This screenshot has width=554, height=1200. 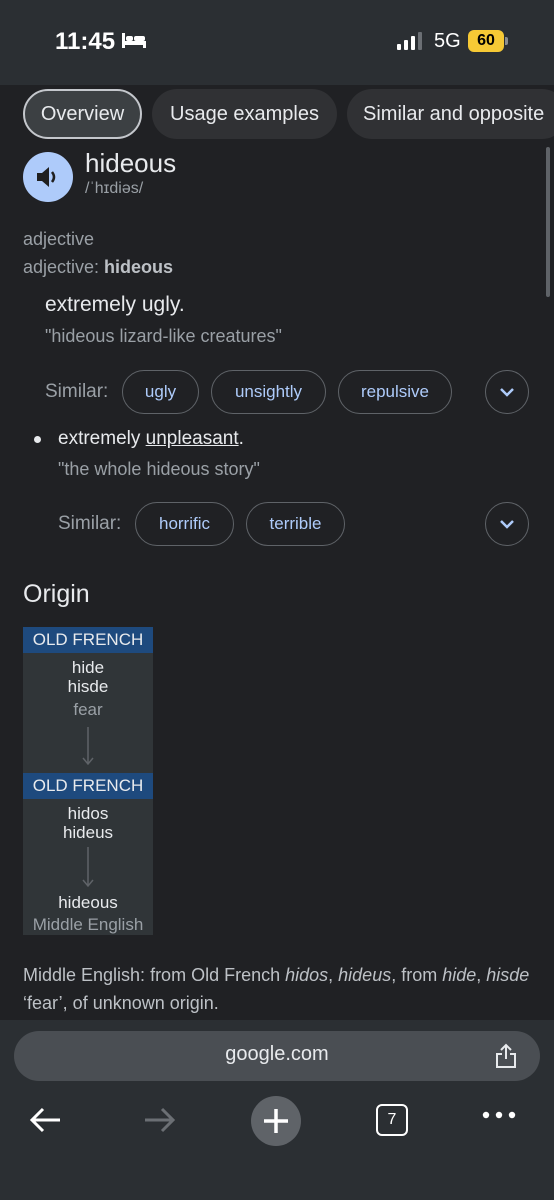 I want to click on origin-title: Origin, so click(x=56, y=594).